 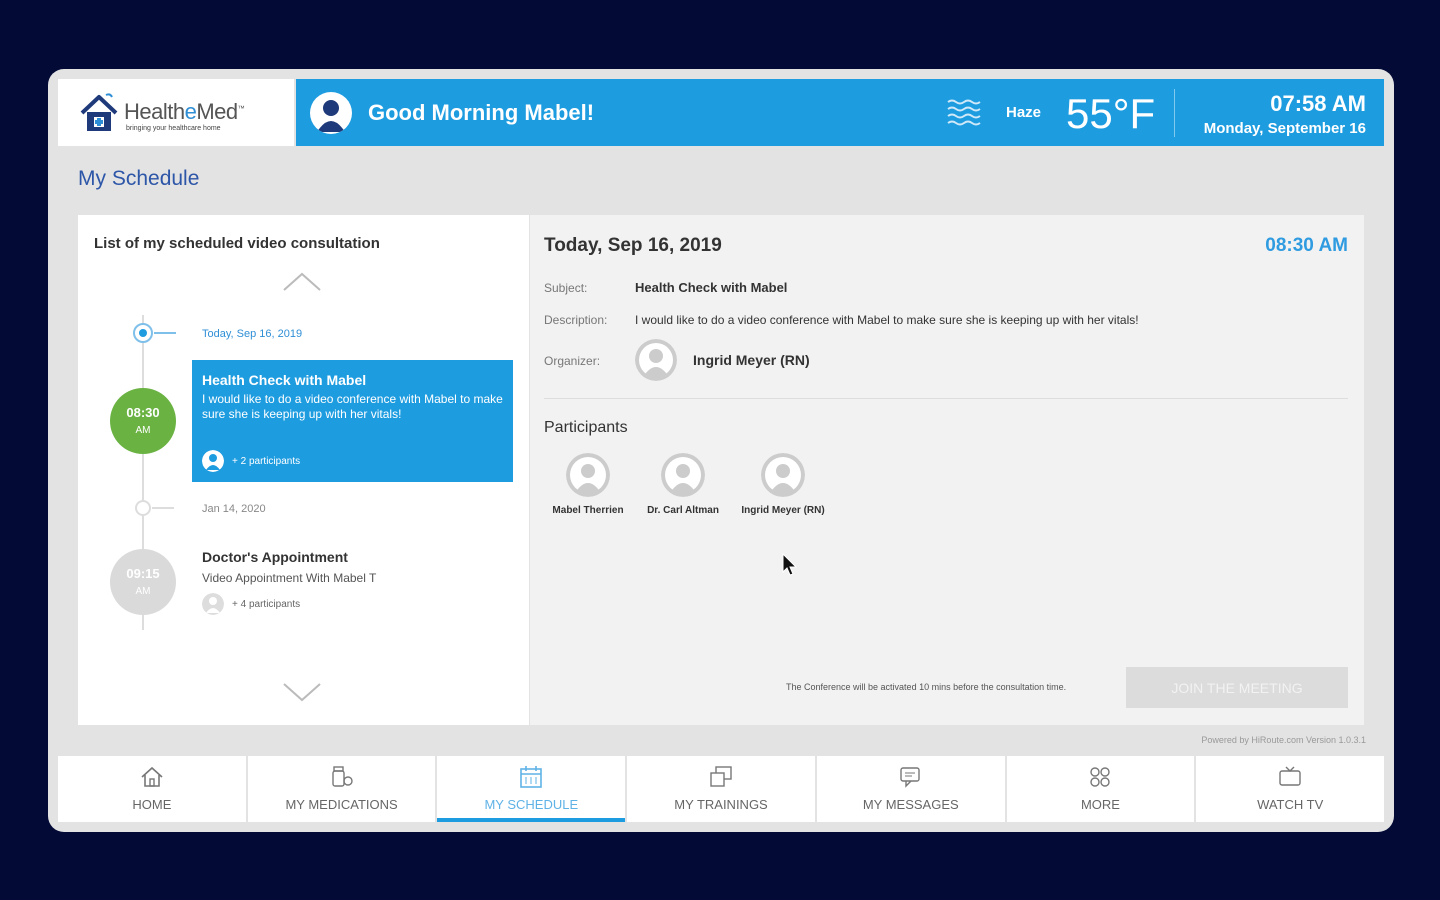 I want to click on tv-icon, so click(x=1290, y=776).